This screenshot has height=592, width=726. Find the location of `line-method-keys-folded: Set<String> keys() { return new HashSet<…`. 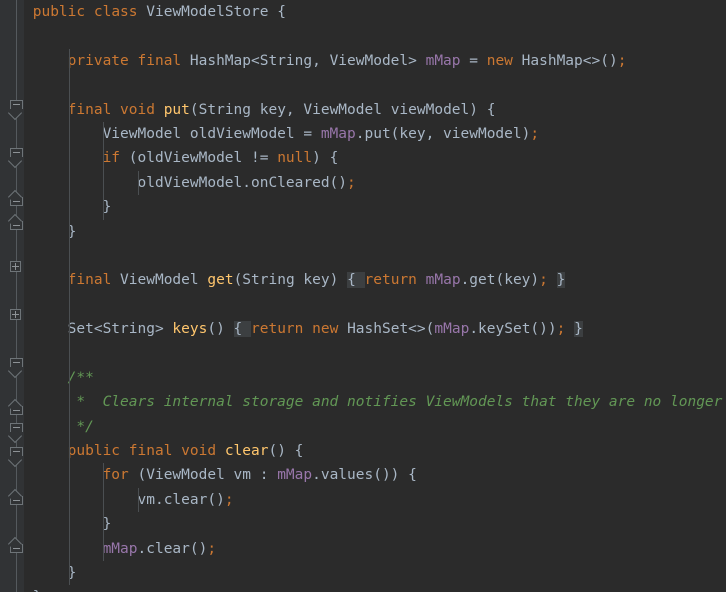

line-method-keys-folded: Set<String> keys() { return new HashSet<… is located at coordinates (375, 329).